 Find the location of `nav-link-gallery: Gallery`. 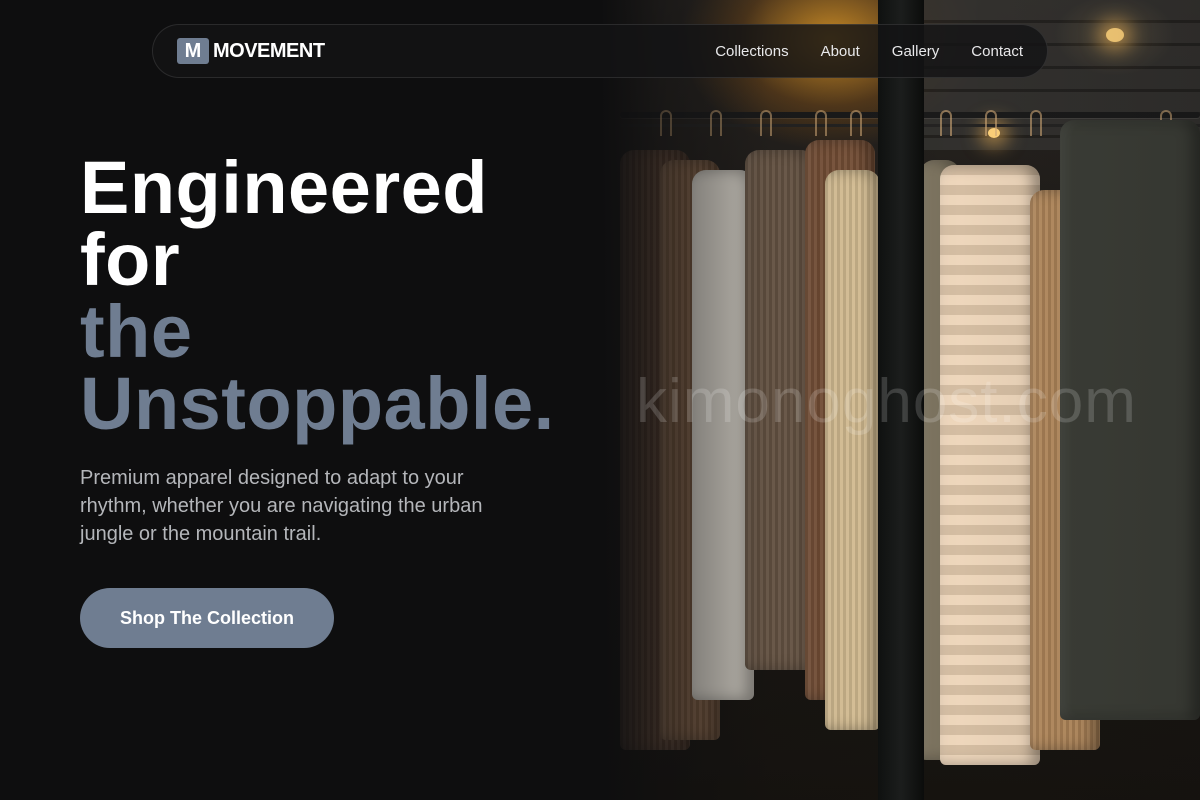

nav-link-gallery: Gallery is located at coordinates (916, 51).